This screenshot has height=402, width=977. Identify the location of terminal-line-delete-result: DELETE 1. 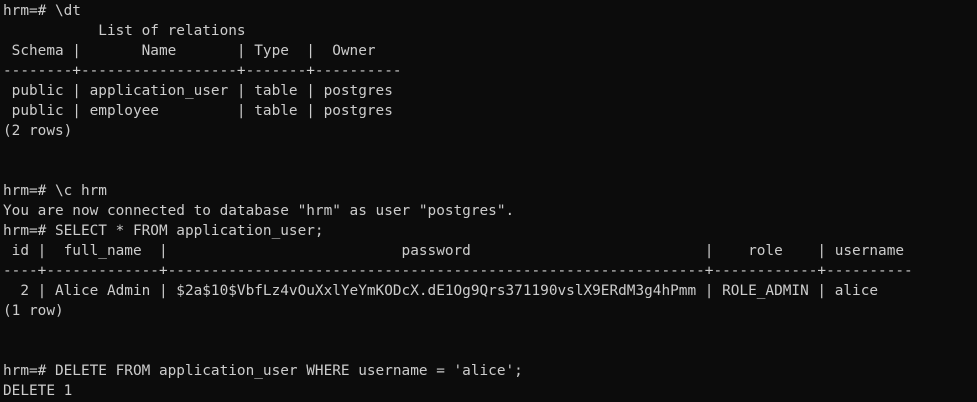
(38, 391).